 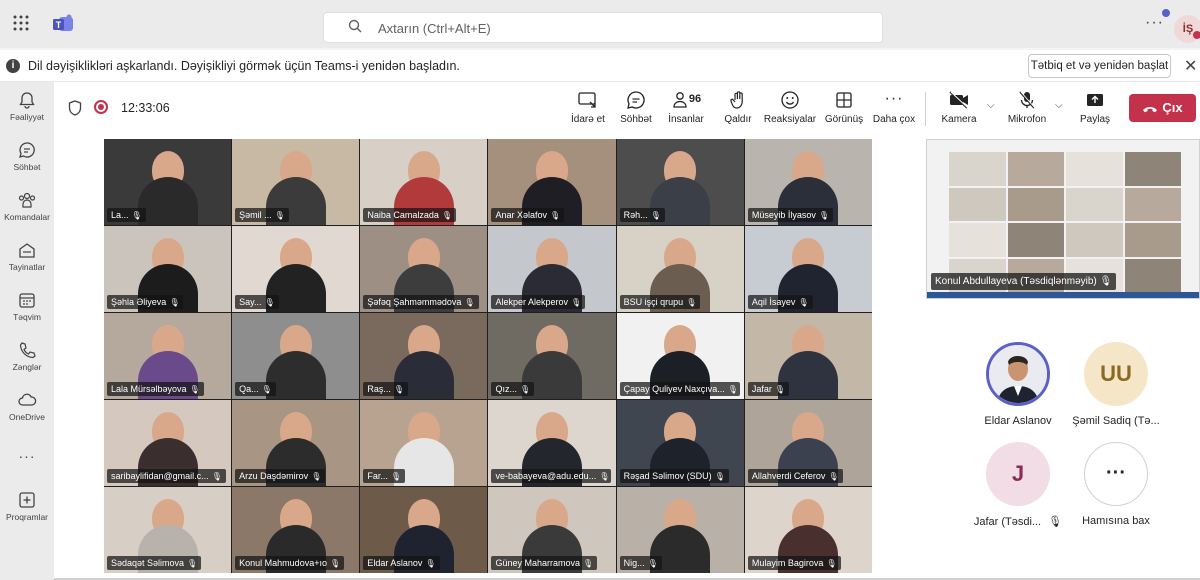 I want to click on video-tile: ve-babayeva@adu.edu... 🎙︎, so click(x=552, y=443).